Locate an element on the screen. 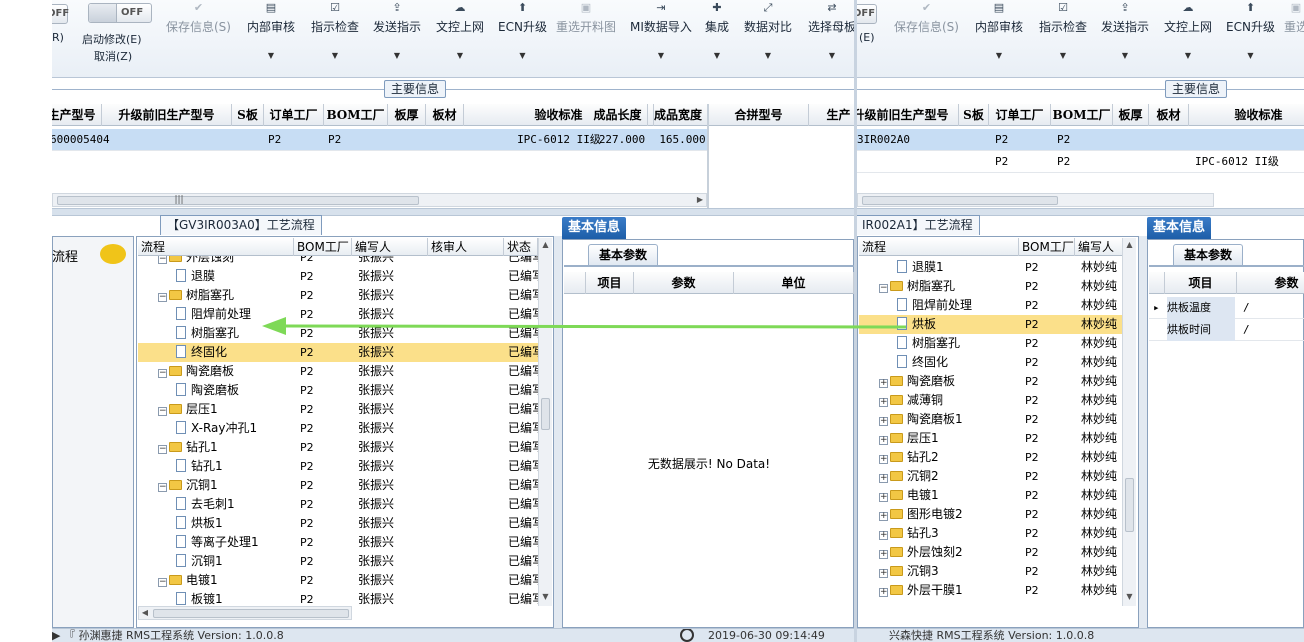 The height and width of the screenshot is (642, 1304). arrow-line is located at coordinates (594, 326).